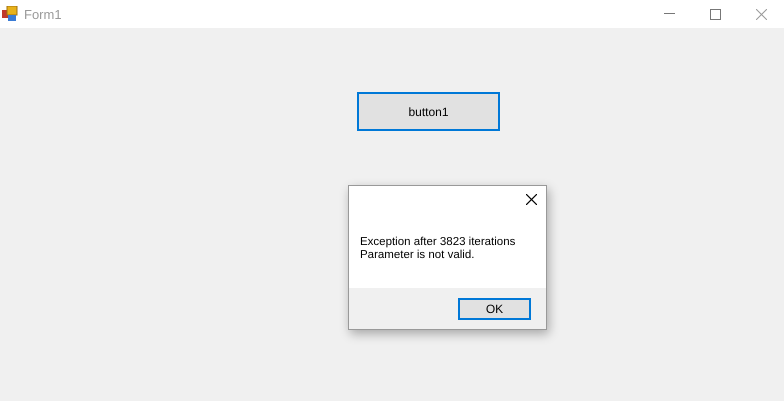  Describe the element at coordinates (428, 111) in the screenshot. I see `form-button: button1` at that location.